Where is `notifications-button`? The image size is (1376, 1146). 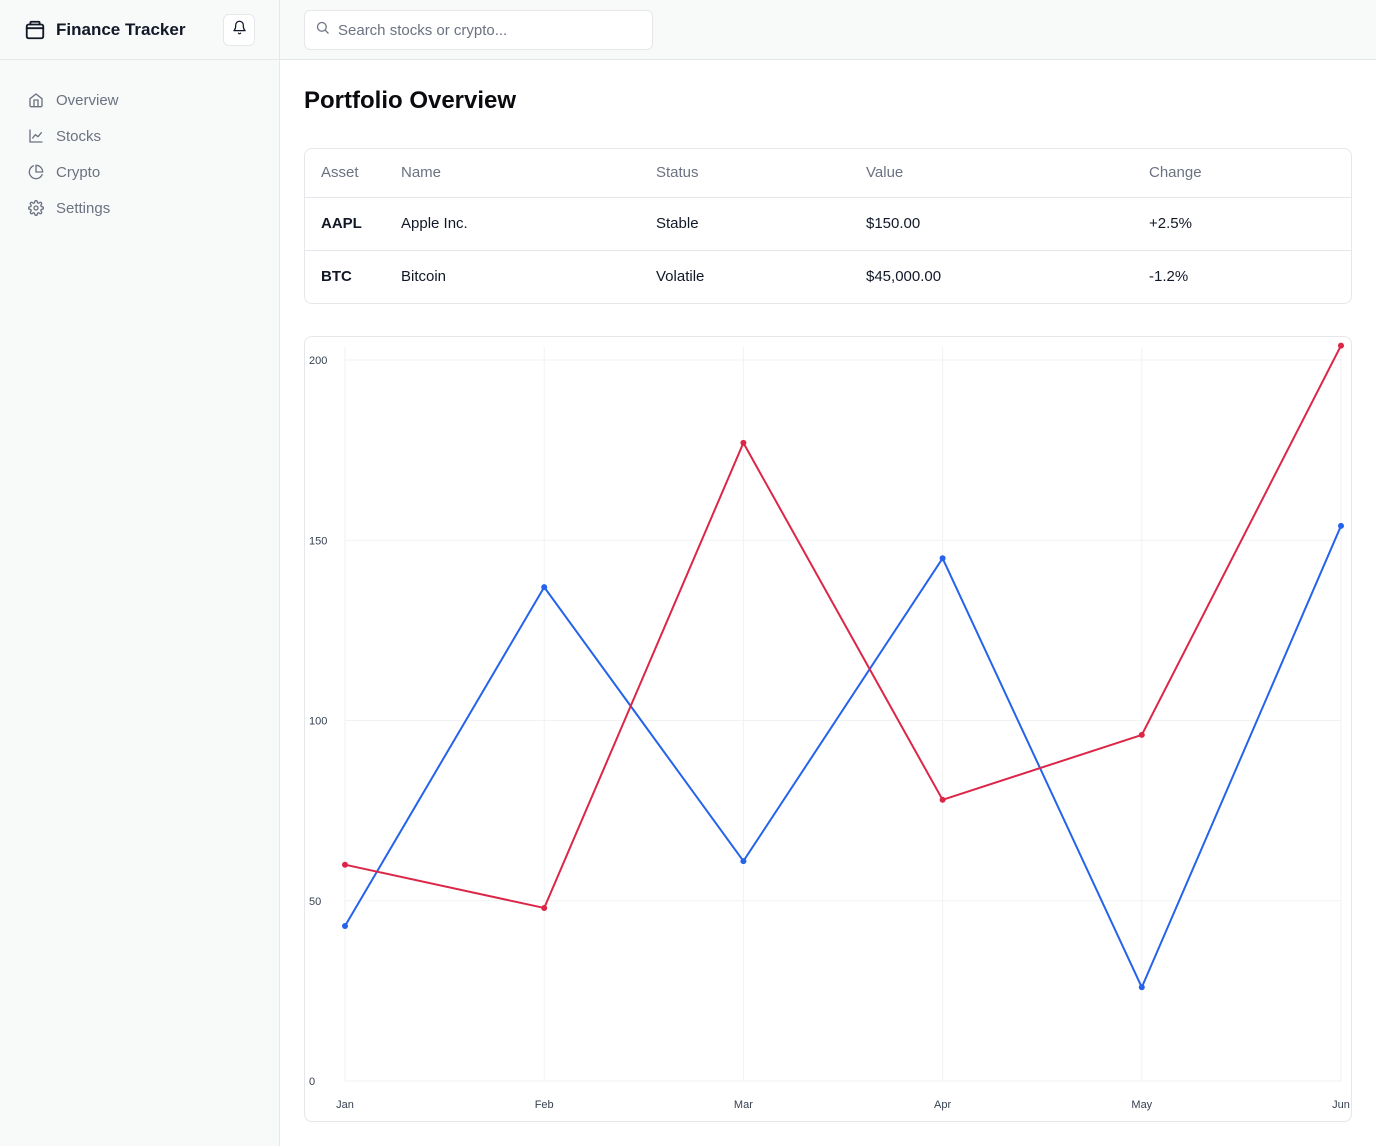
notifications-button is located at coordinates (239, 30).